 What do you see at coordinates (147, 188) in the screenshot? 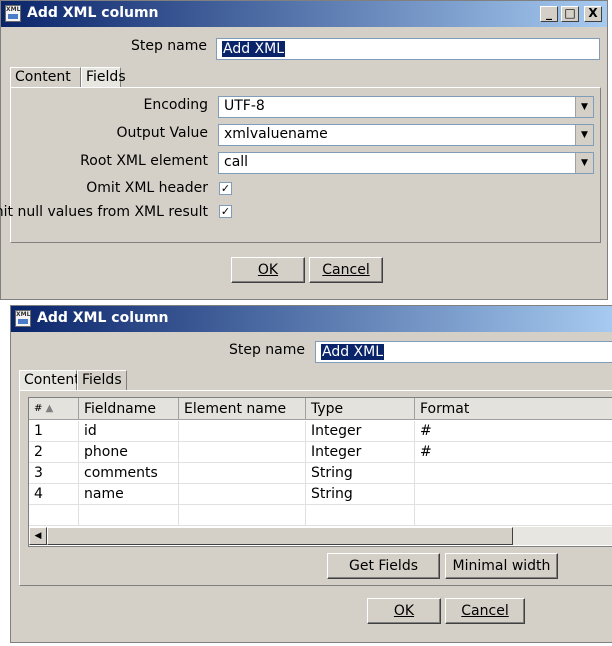
I see `omit-header-label: Omit XML header` at bounding box center [147, 188].